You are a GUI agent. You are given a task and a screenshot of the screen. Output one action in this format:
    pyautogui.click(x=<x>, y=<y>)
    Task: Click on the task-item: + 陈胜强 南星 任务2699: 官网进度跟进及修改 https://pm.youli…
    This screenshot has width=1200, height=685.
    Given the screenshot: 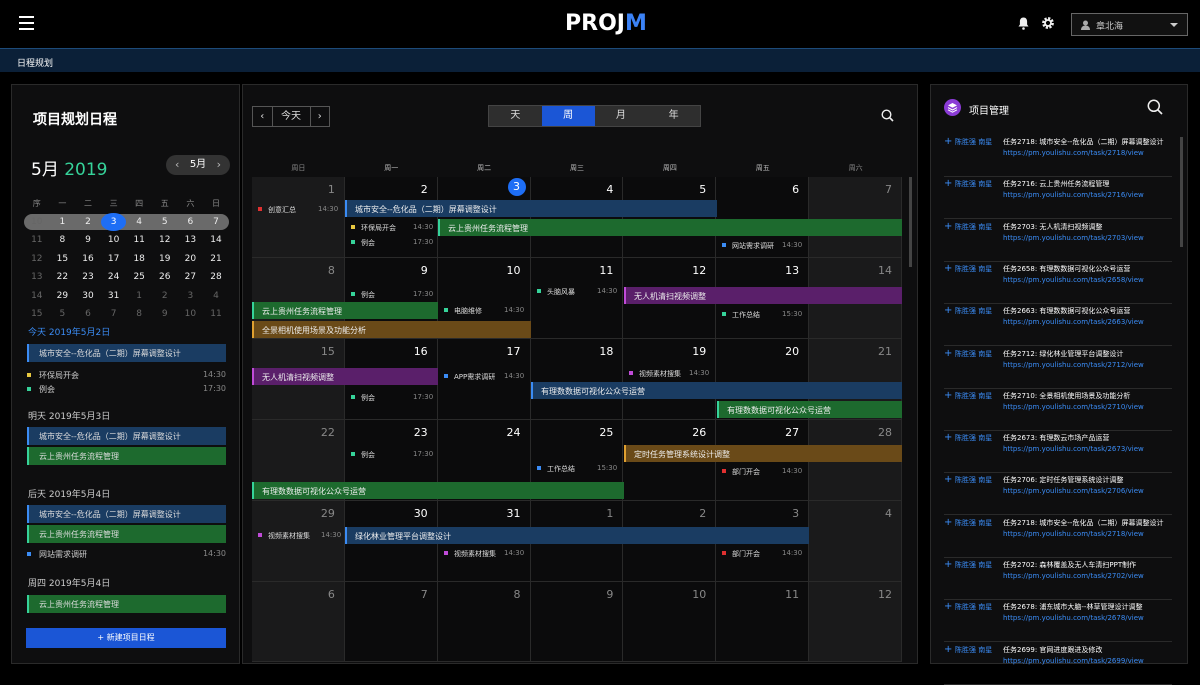 What is the action you would take?
    pyautogui.click(x=1058, y=664)
    